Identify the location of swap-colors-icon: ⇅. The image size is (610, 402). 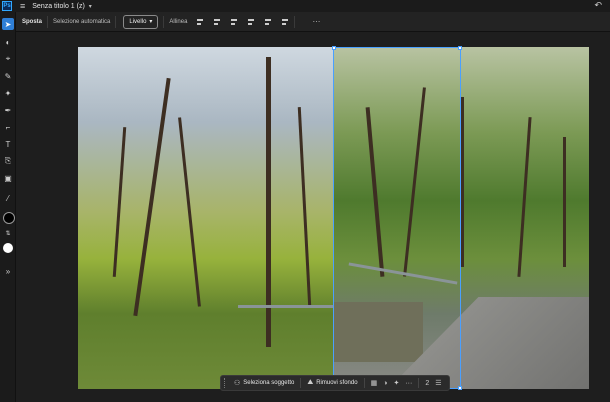
(8, 233).